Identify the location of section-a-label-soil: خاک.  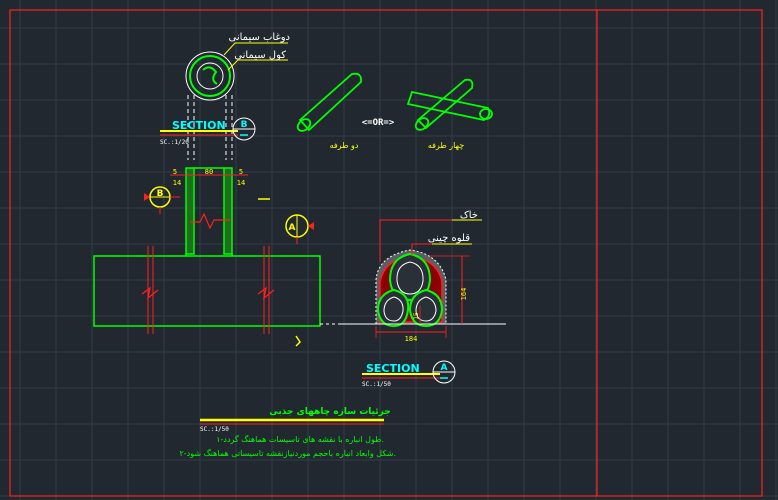
(469, 215).